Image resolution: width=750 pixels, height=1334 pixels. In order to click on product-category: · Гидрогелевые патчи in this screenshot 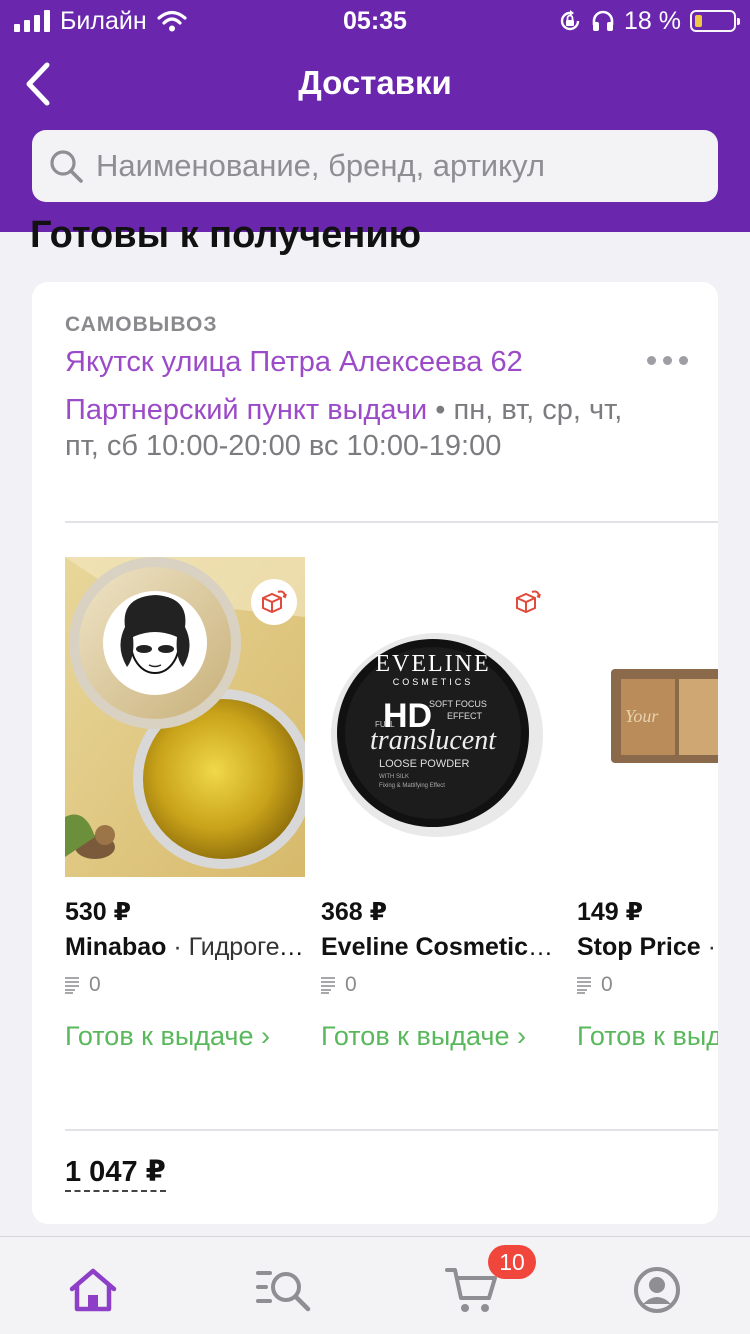, I will do `click(239, 947)`.